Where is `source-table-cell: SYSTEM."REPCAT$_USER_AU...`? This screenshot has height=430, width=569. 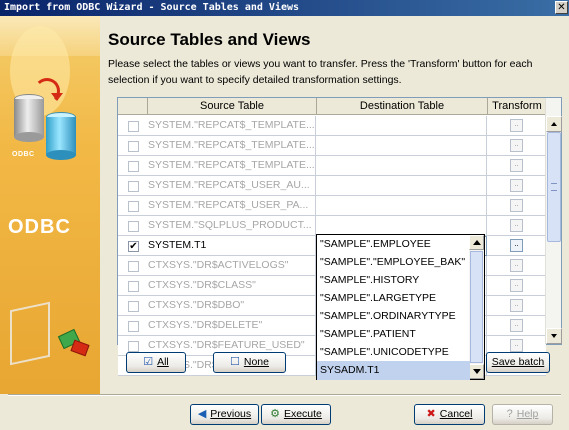 source-table-cell: SYSTEM."REPCAT$_USER_AU... is located at coordinates (232, 186).